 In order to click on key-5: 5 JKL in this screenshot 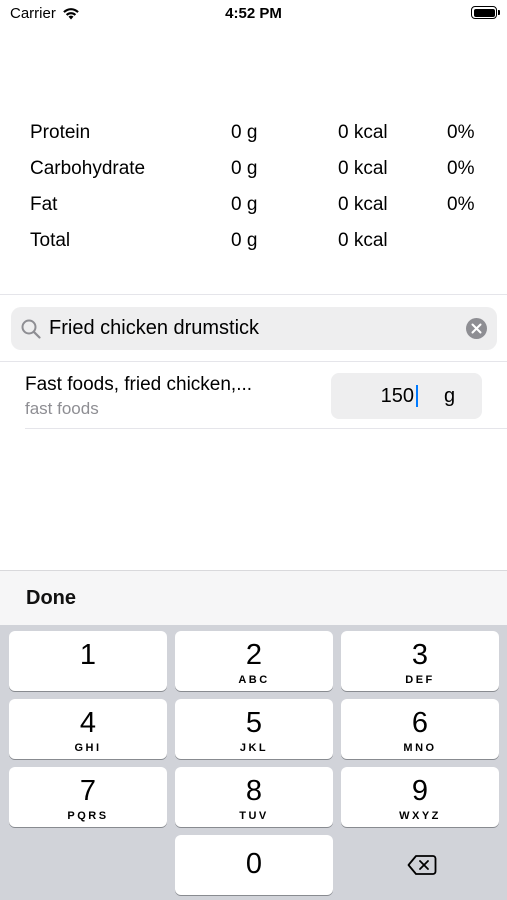, I will do `click(254, 729)`.